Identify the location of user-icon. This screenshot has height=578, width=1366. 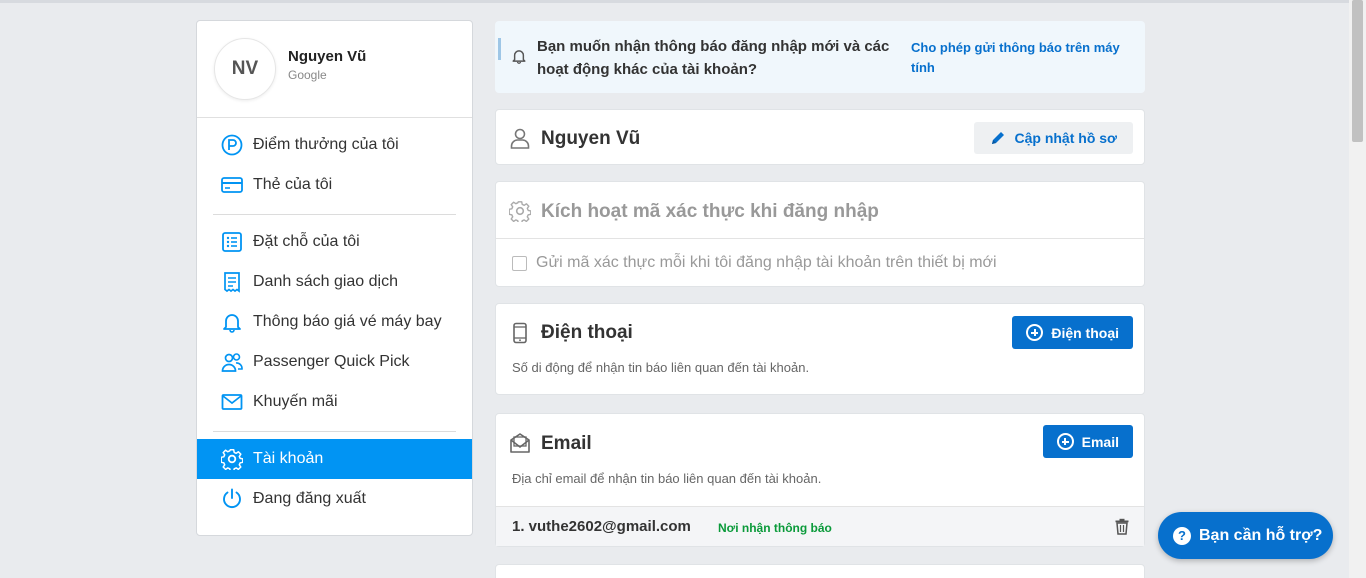
(520, 138).